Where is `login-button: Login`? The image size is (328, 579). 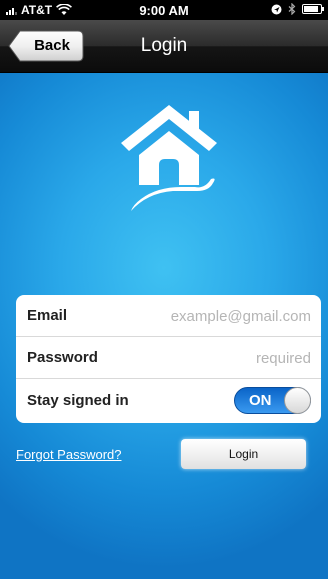 login-button: Login is located at coordinates (243, 454).